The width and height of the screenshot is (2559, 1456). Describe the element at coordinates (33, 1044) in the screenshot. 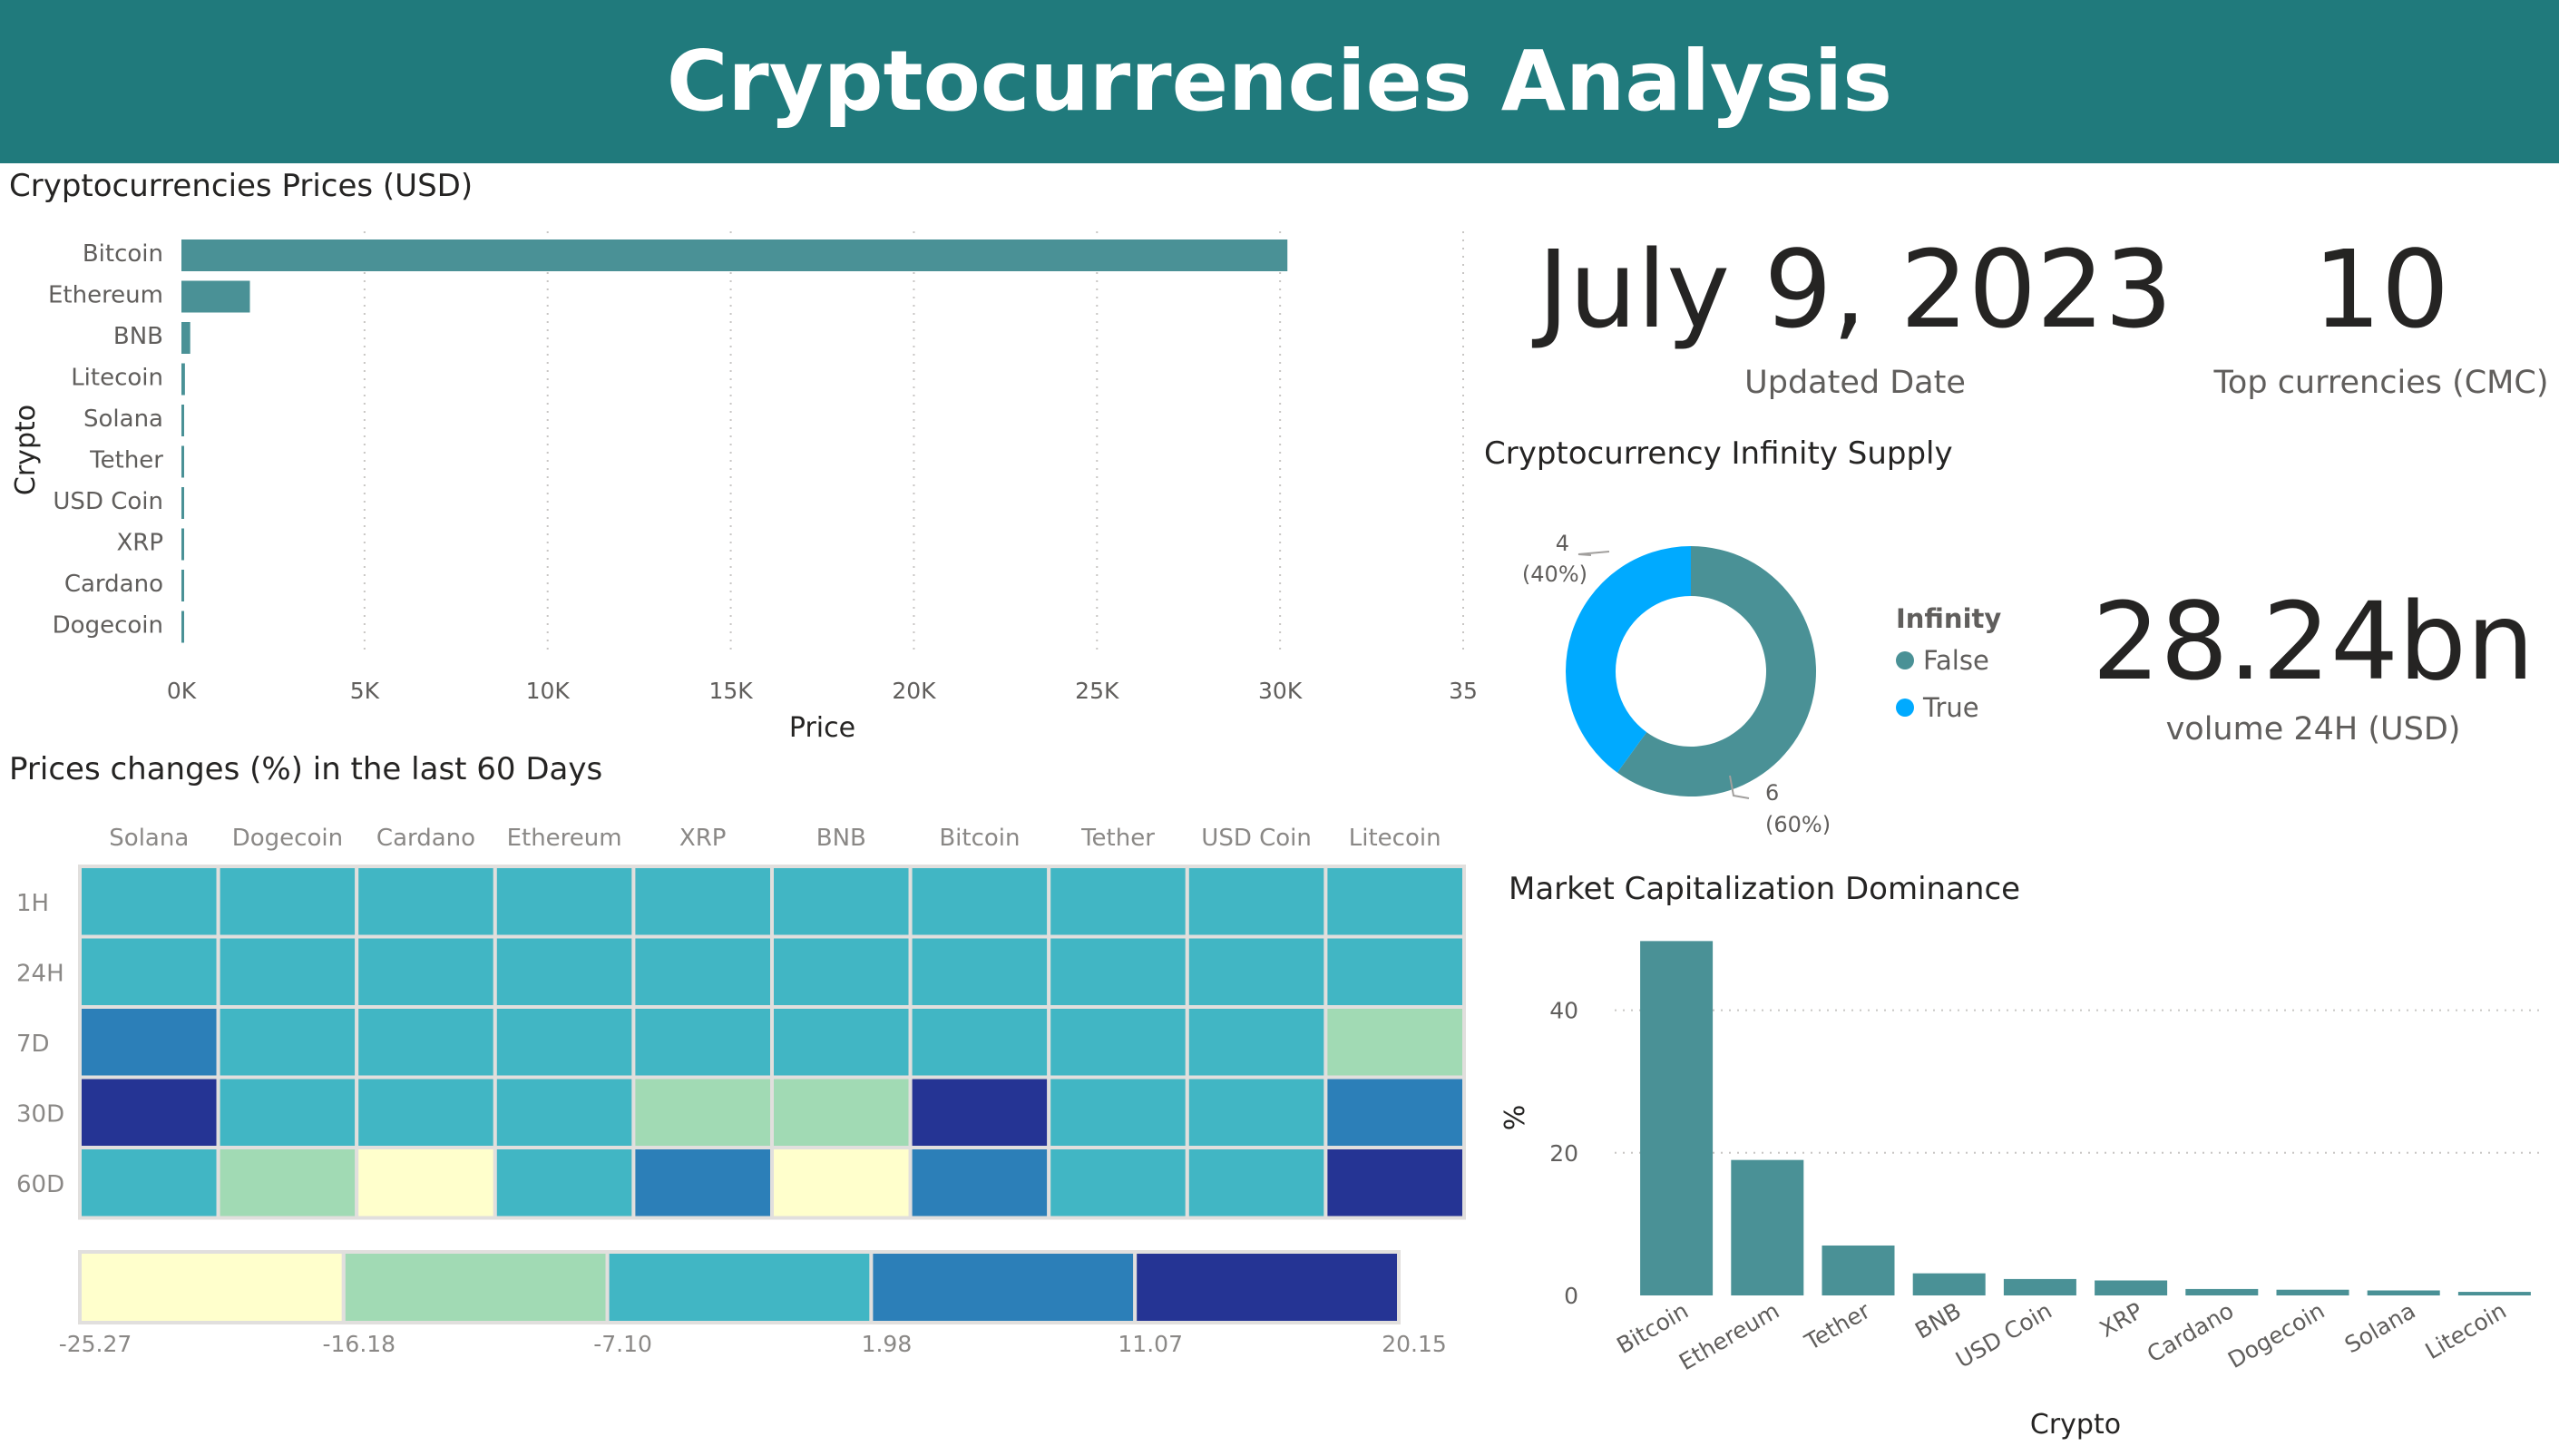

I see `heatmap-row-label: 7D` at that location.